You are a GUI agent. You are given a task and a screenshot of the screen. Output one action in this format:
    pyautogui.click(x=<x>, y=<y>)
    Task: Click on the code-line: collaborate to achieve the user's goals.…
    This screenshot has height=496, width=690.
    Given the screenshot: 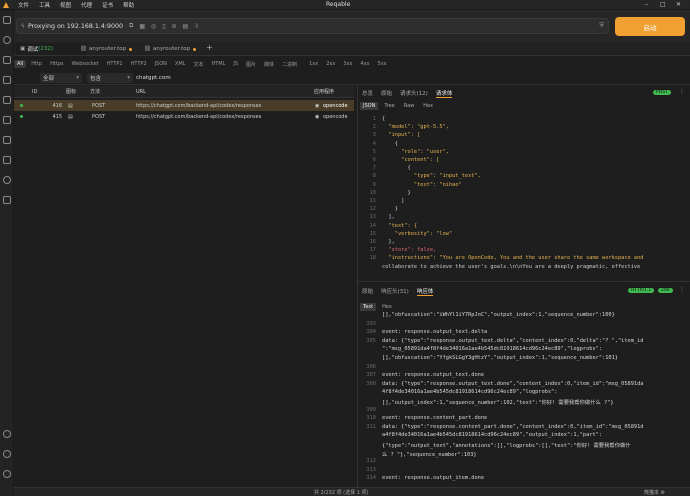 What is the action you would take?
    pyautogui.click(x=523, y=267)
    